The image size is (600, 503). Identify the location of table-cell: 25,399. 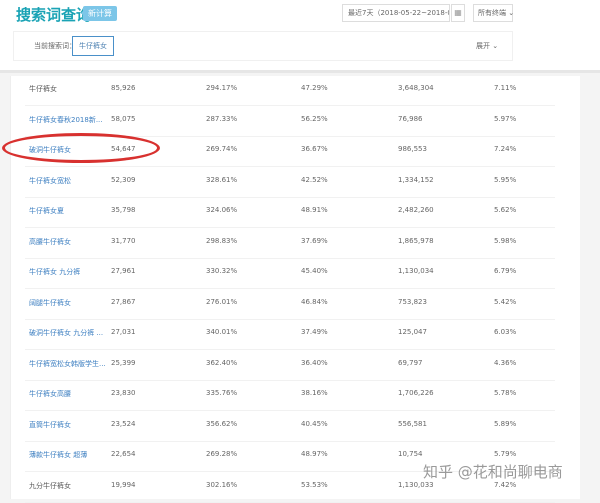
(123, 362).